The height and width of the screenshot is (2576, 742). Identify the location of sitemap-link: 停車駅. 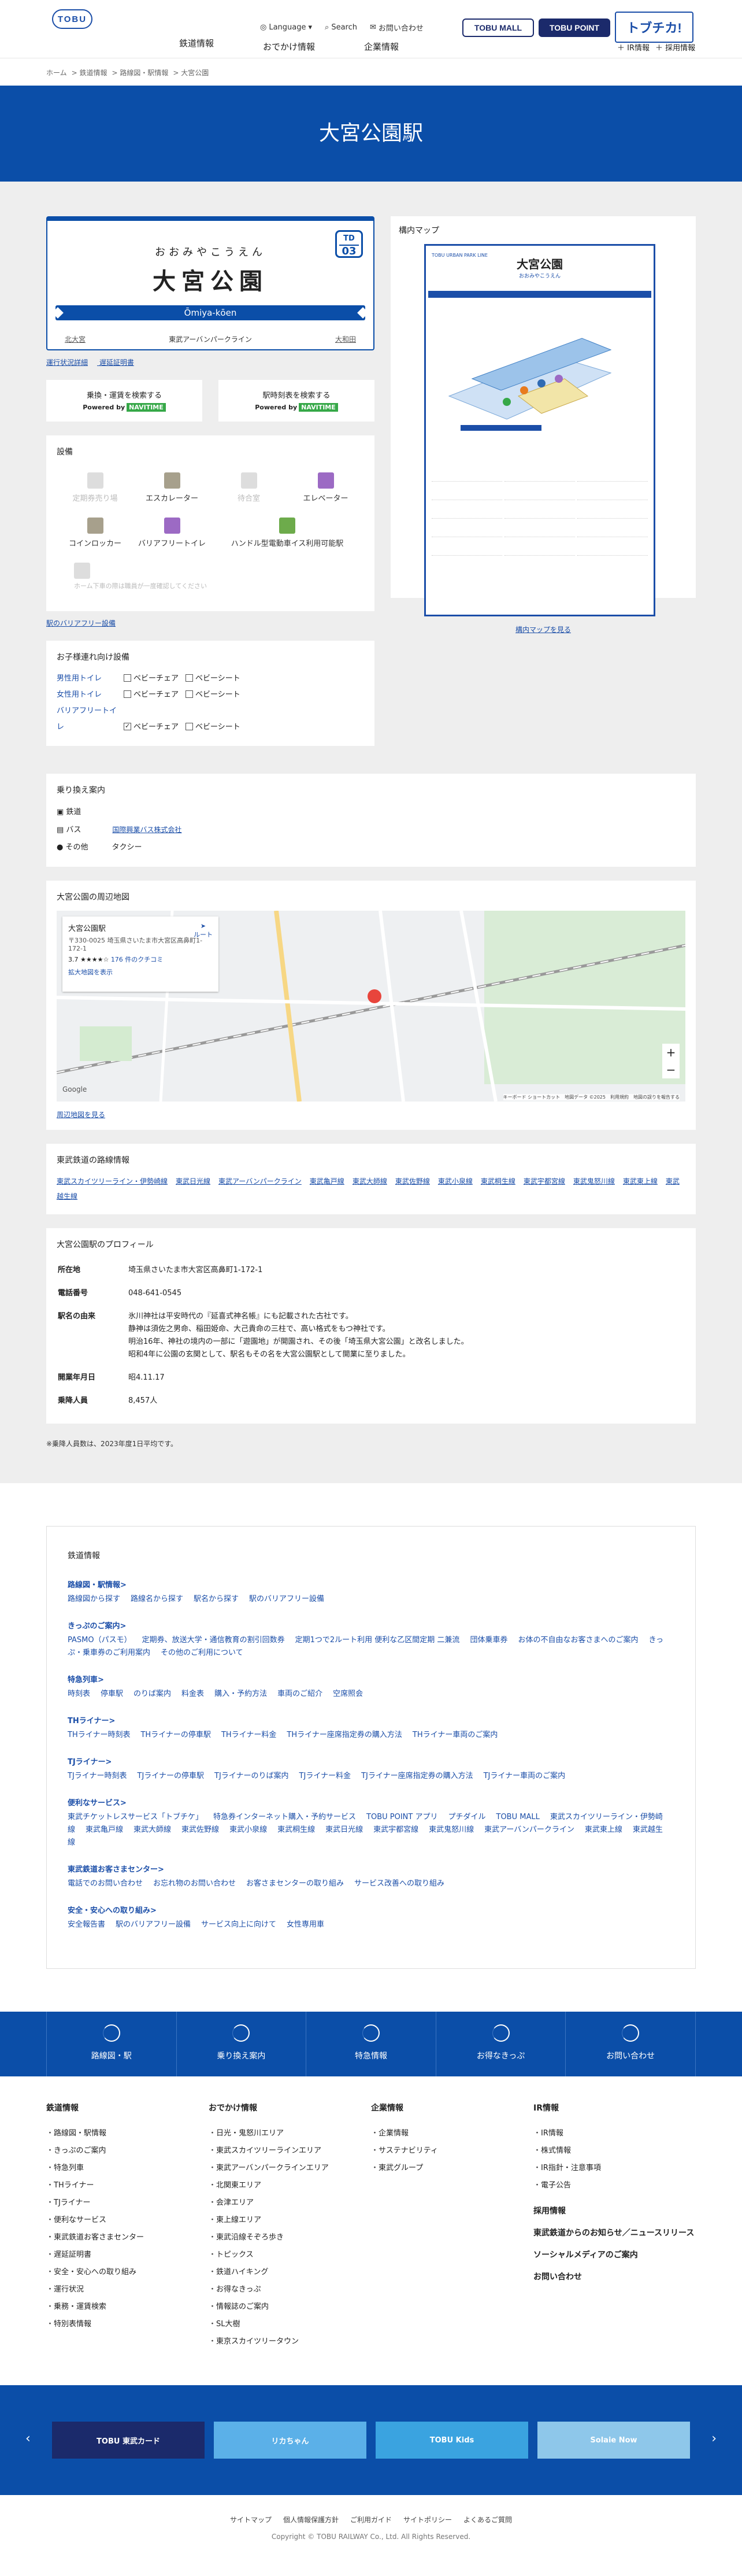
(112, 1694).